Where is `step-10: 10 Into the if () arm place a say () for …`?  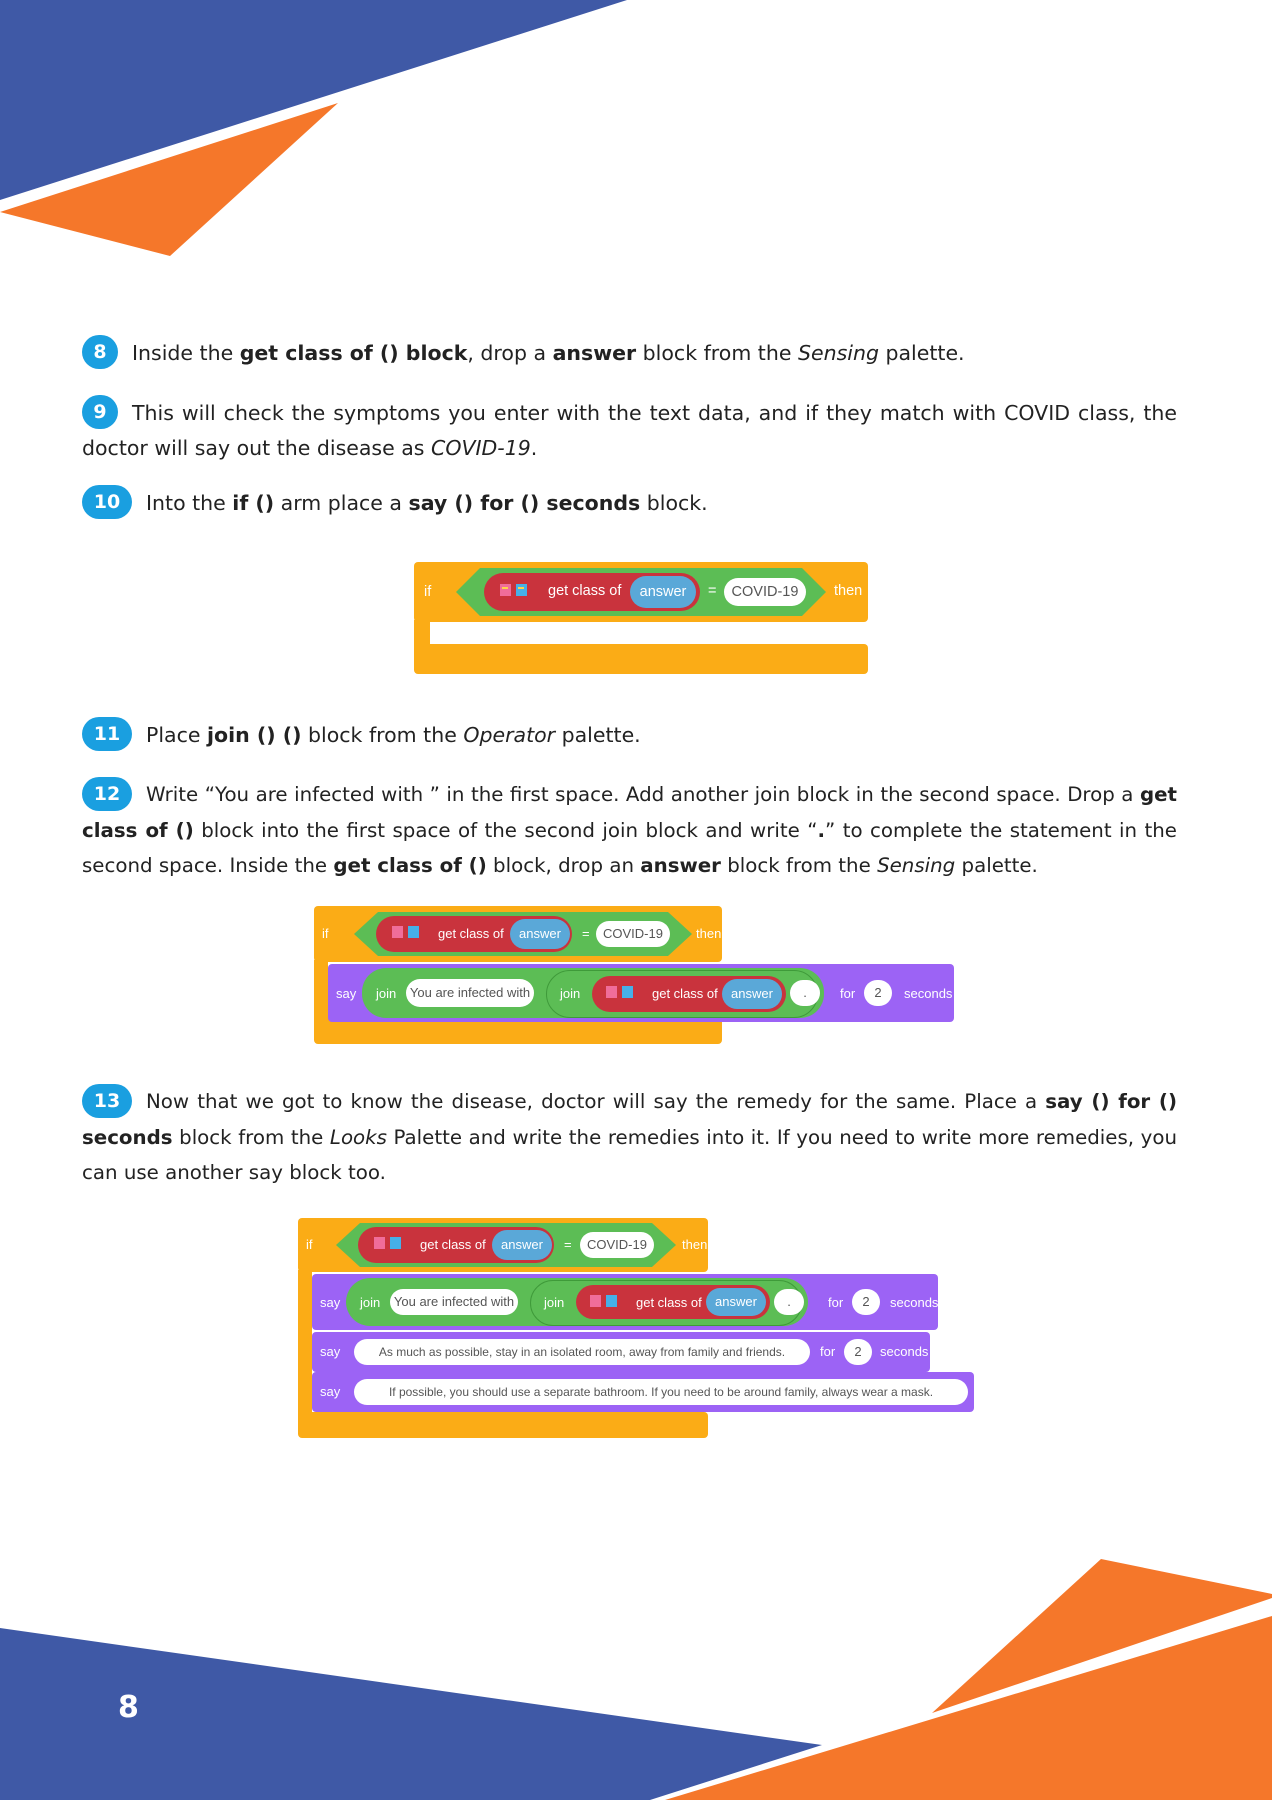
step-10: 10 Into the if () arm place a say () for … is located at coordinates (629, 503).